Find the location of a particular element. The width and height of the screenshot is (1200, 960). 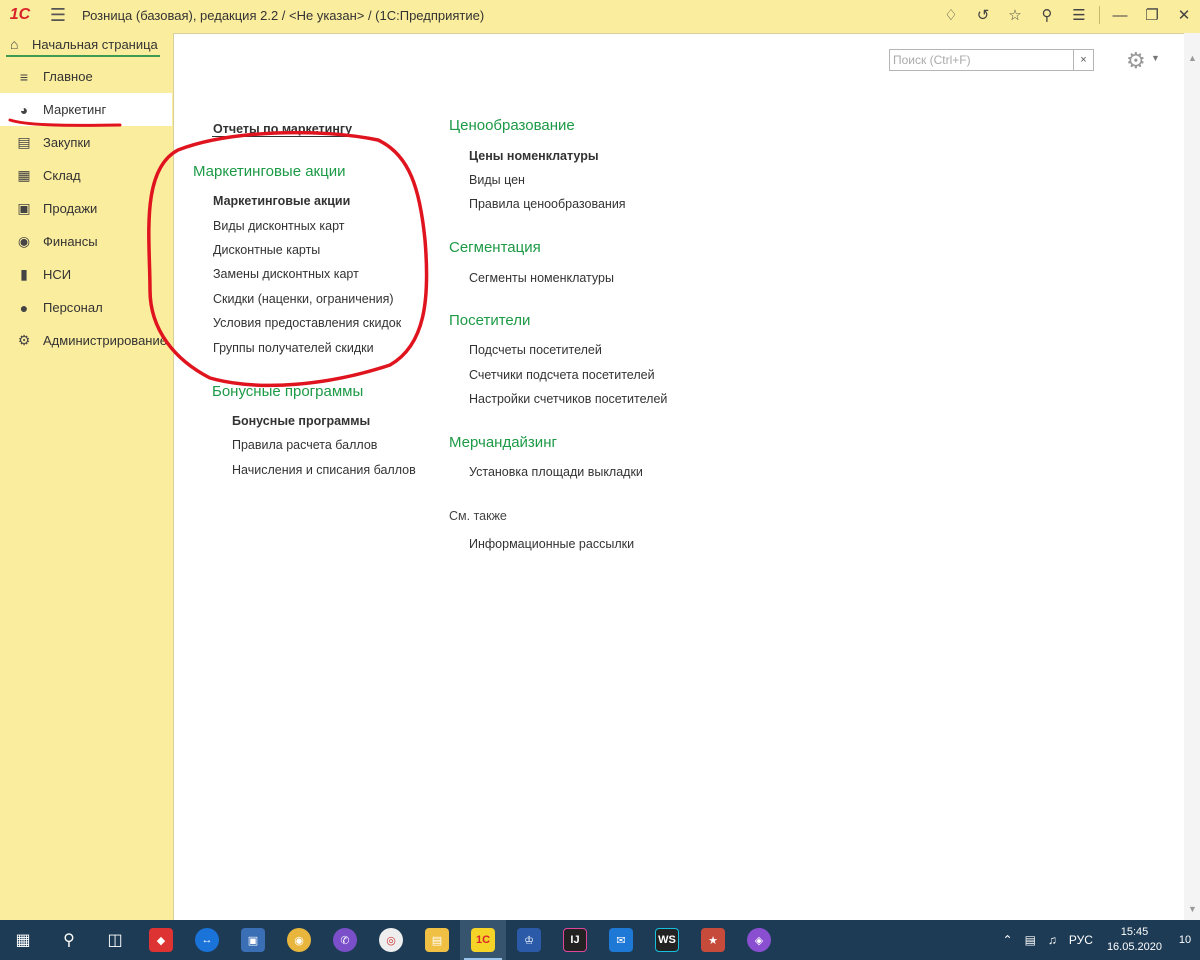

drop-icon: ◈ is located at coordinates (759, 940).